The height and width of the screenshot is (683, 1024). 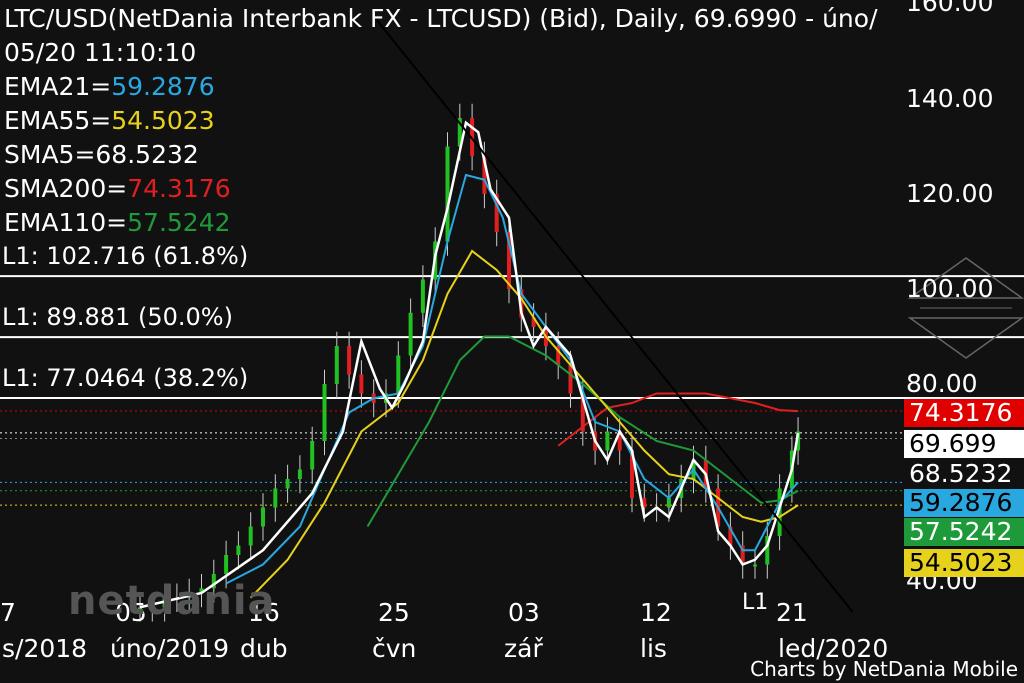 I want to click on indicator-label: EMA110=, so click(x=66, y=222).